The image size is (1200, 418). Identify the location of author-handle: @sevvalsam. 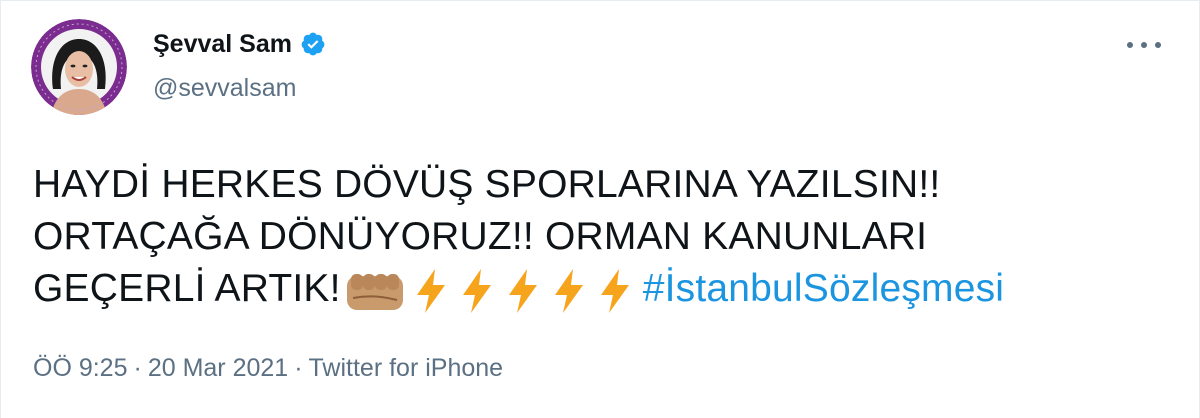
(224, 88).